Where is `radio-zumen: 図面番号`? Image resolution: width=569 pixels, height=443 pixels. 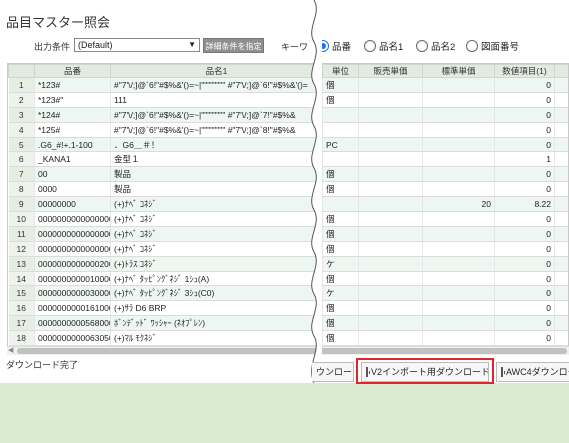
radio-zumen: 図面番号 is located at coordinates (492, 46).